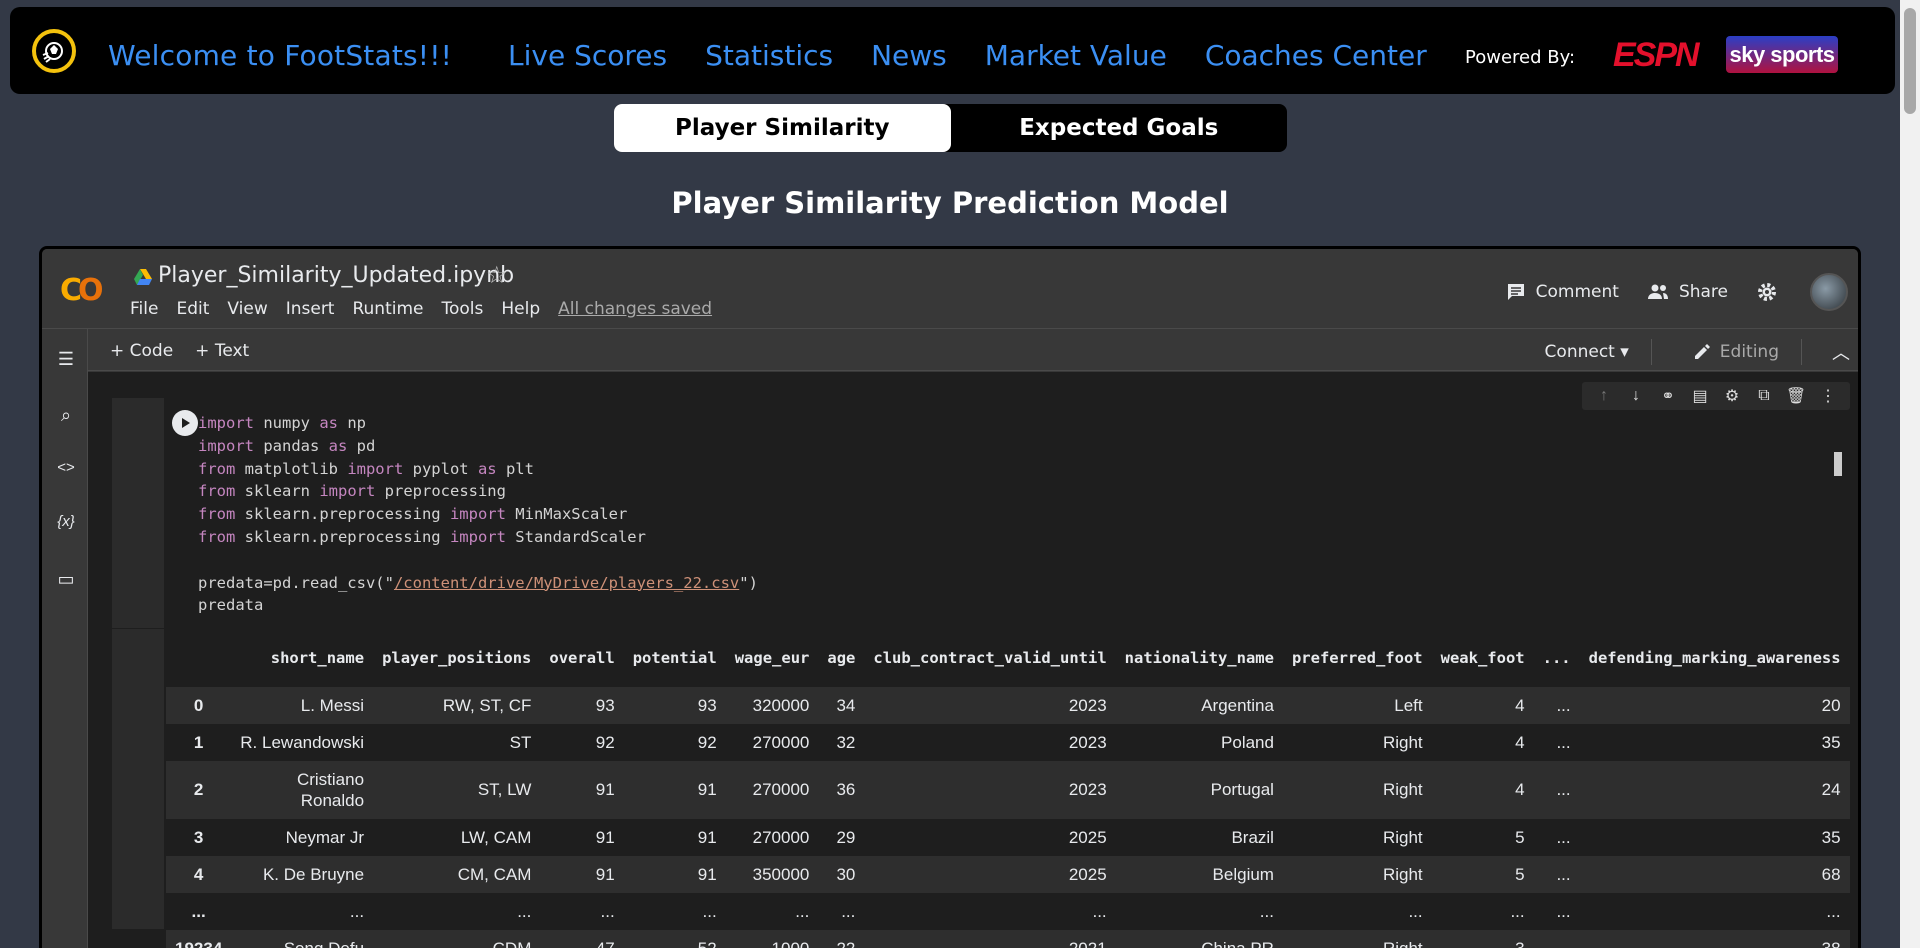 The height and width of the screenshot is (948, 1920). Describe the element at coordinates (143, 277) in the screenshot. I see `google-drive-icon` at that location.